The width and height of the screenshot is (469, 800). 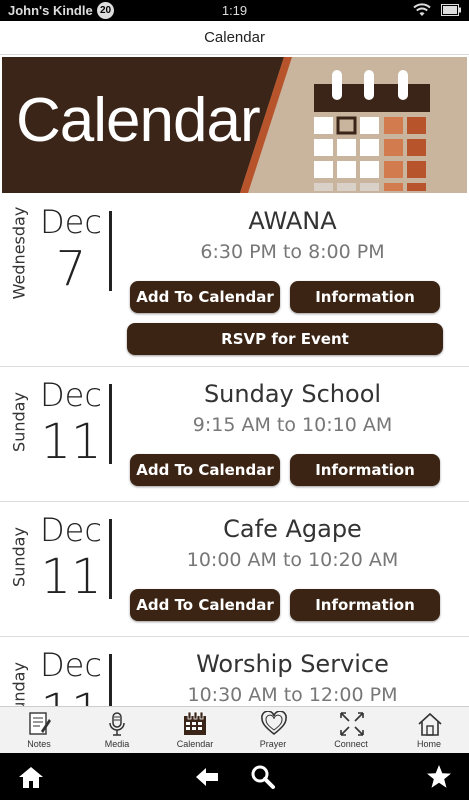 What do you see at coordinates (234, 776) in the screenshot?
I see `system-bar` at bounding box center [234, 776].